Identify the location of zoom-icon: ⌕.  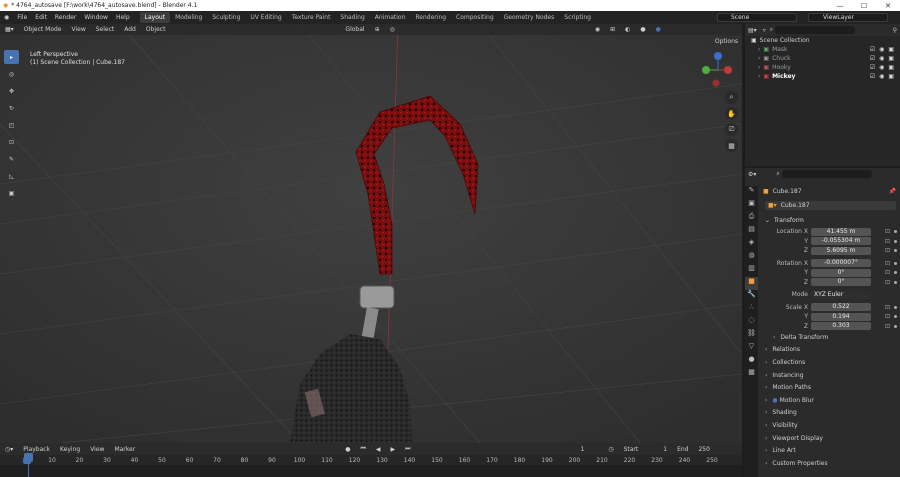
(731, 97).